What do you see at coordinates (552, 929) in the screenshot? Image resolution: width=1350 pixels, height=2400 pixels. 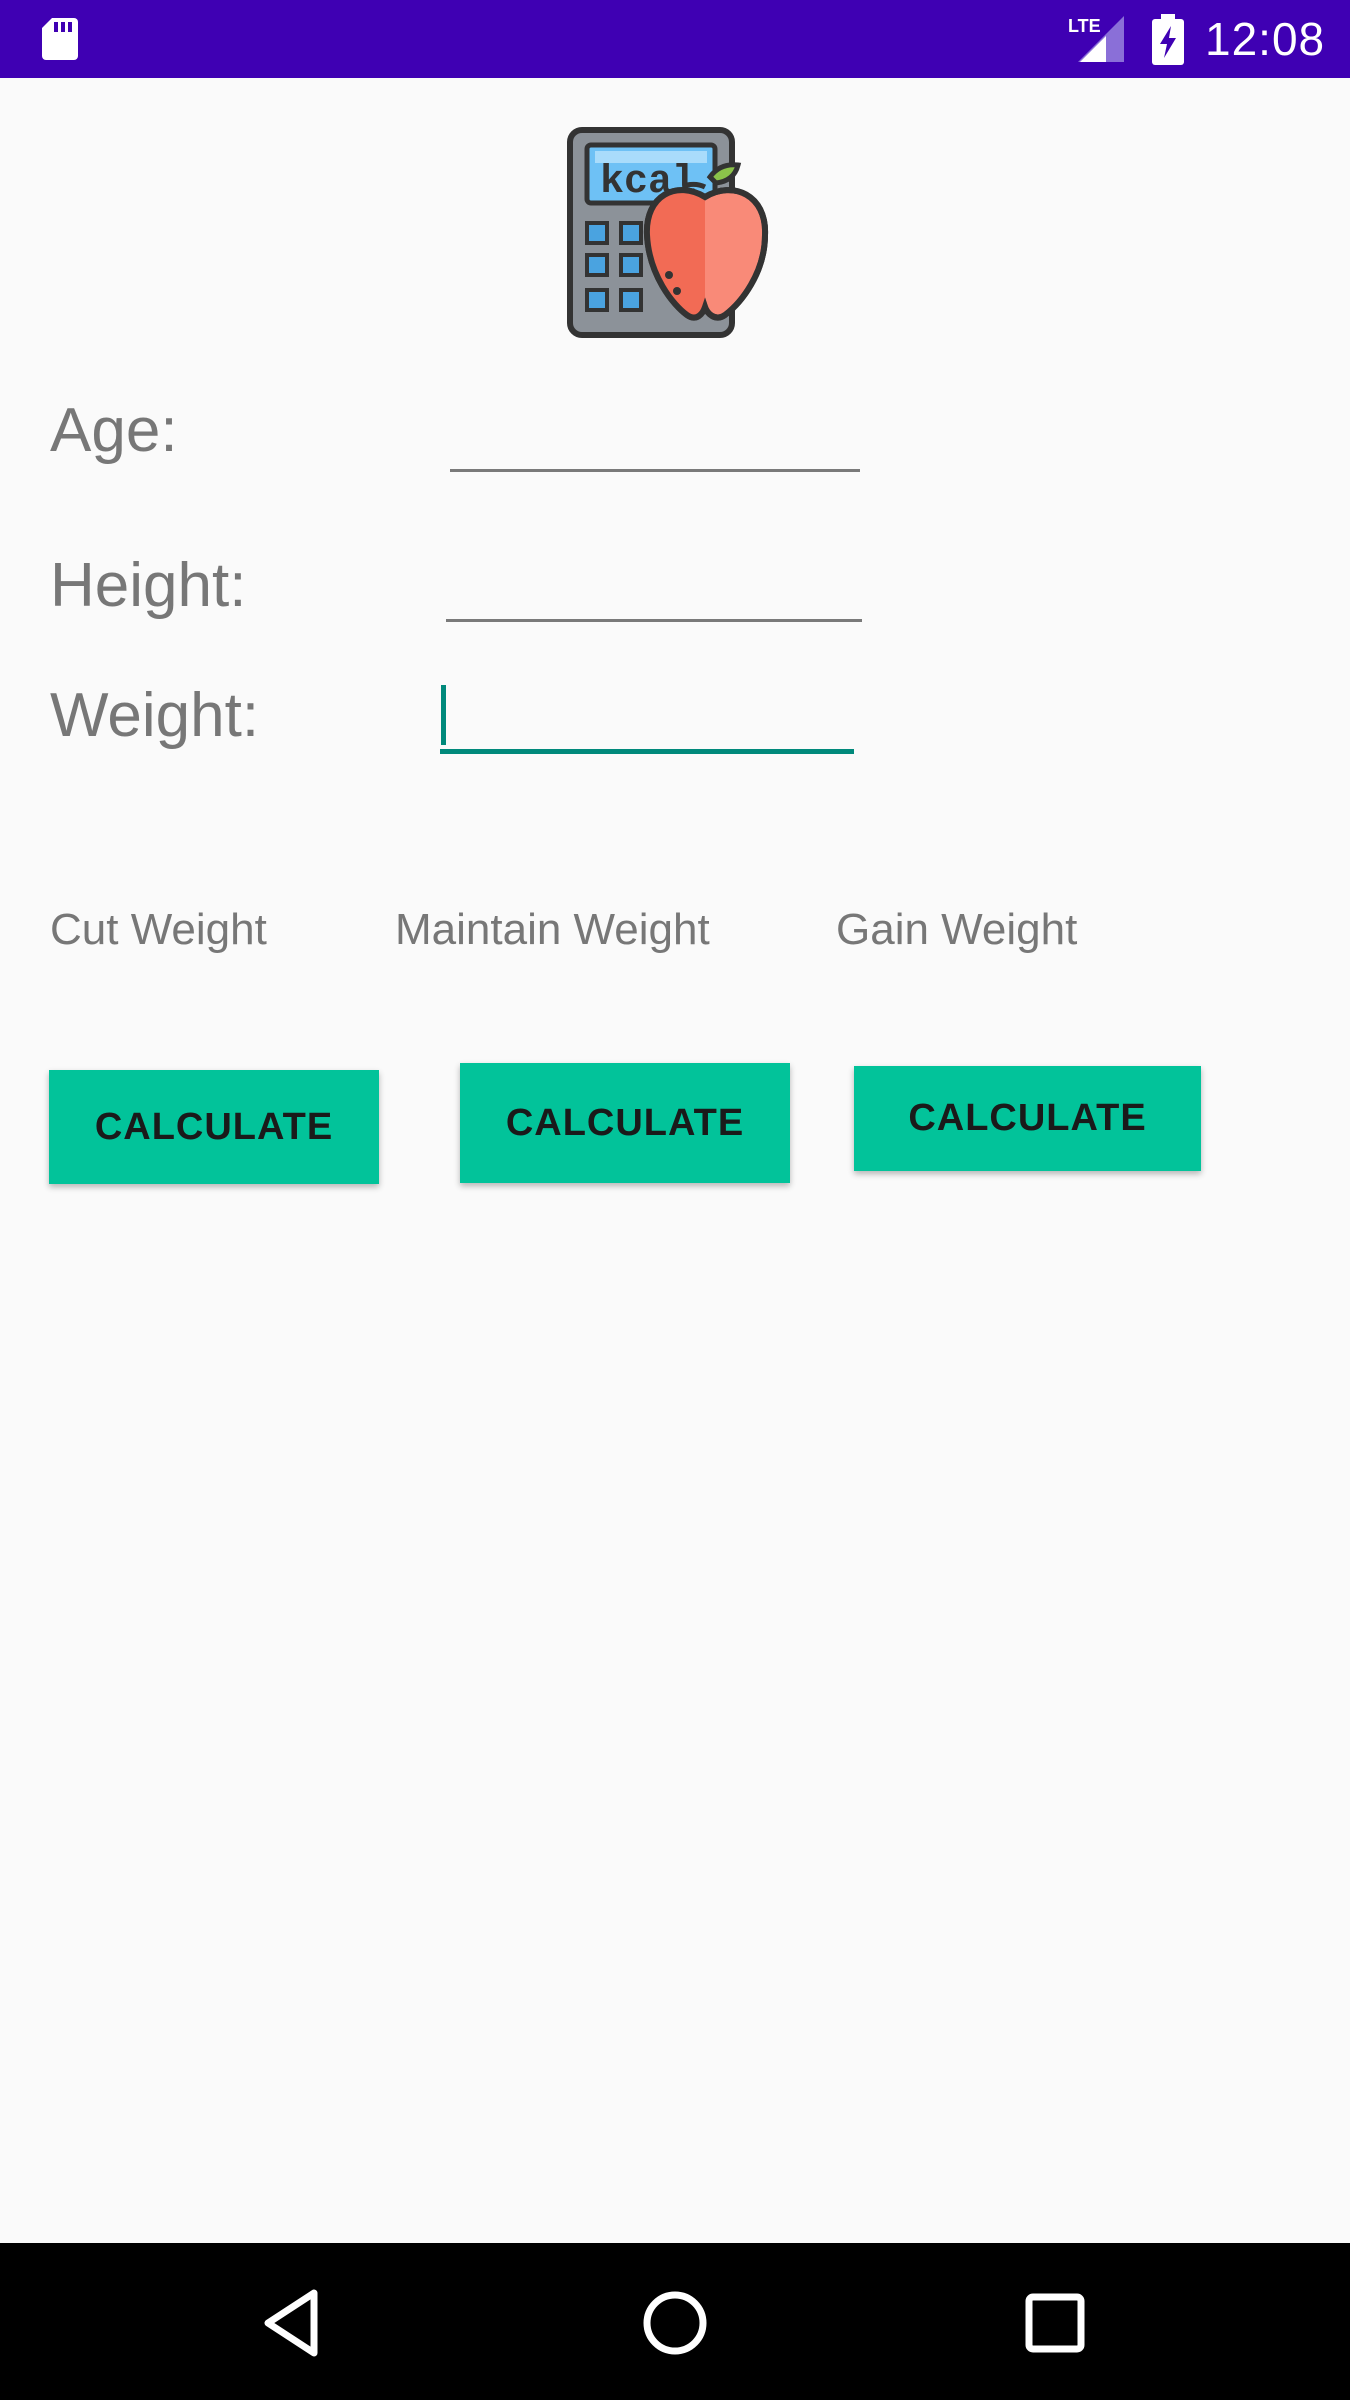 I see `maintain-weight-label: Maintain Weight` at bounding box center [552, 929].